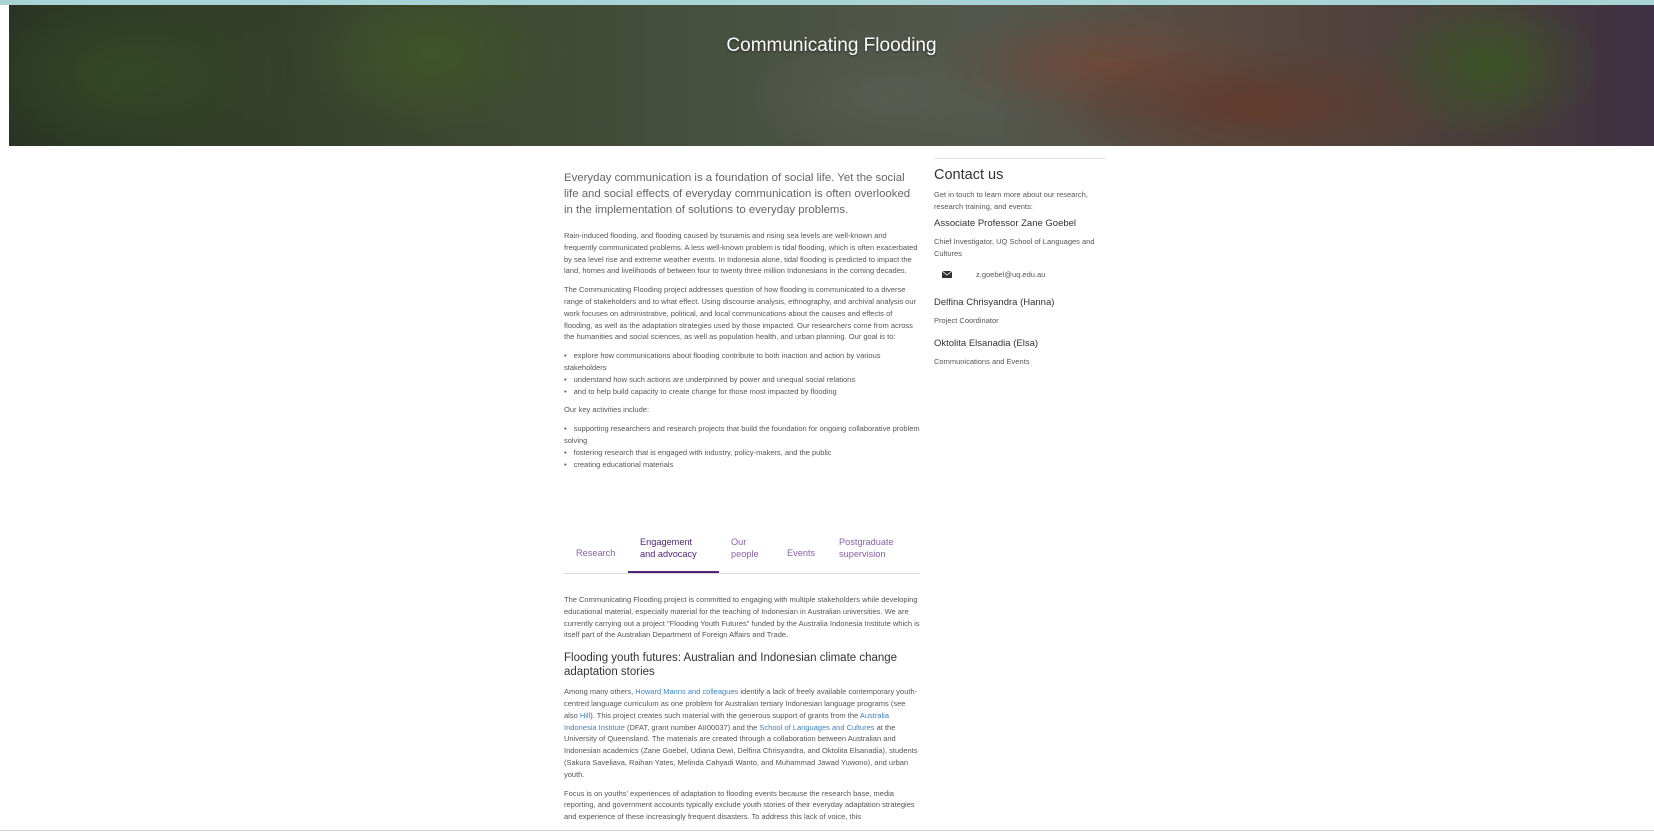 The height and width of the screenshot is (832, 1654). I want to click on tab-label: Postgraduate, so click(866, 542).